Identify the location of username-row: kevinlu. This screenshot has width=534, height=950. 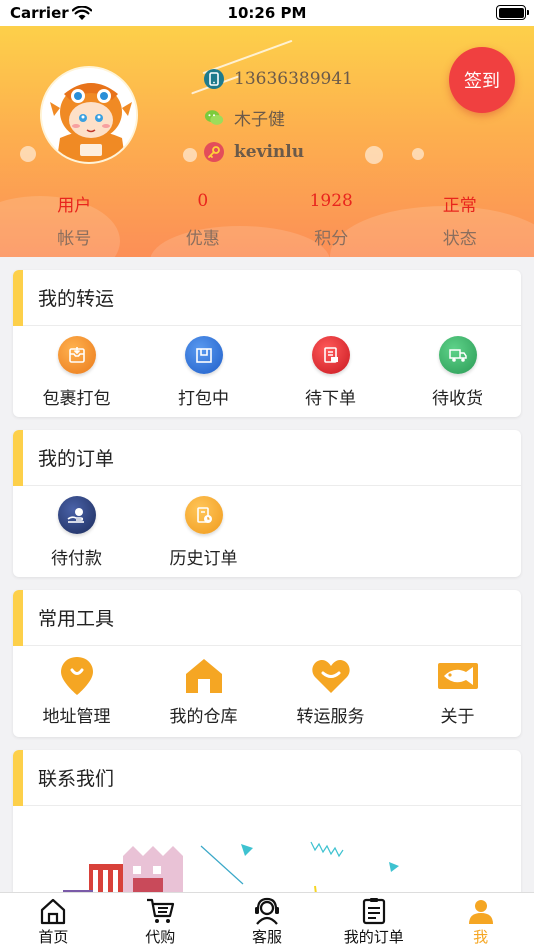
(254, 152).